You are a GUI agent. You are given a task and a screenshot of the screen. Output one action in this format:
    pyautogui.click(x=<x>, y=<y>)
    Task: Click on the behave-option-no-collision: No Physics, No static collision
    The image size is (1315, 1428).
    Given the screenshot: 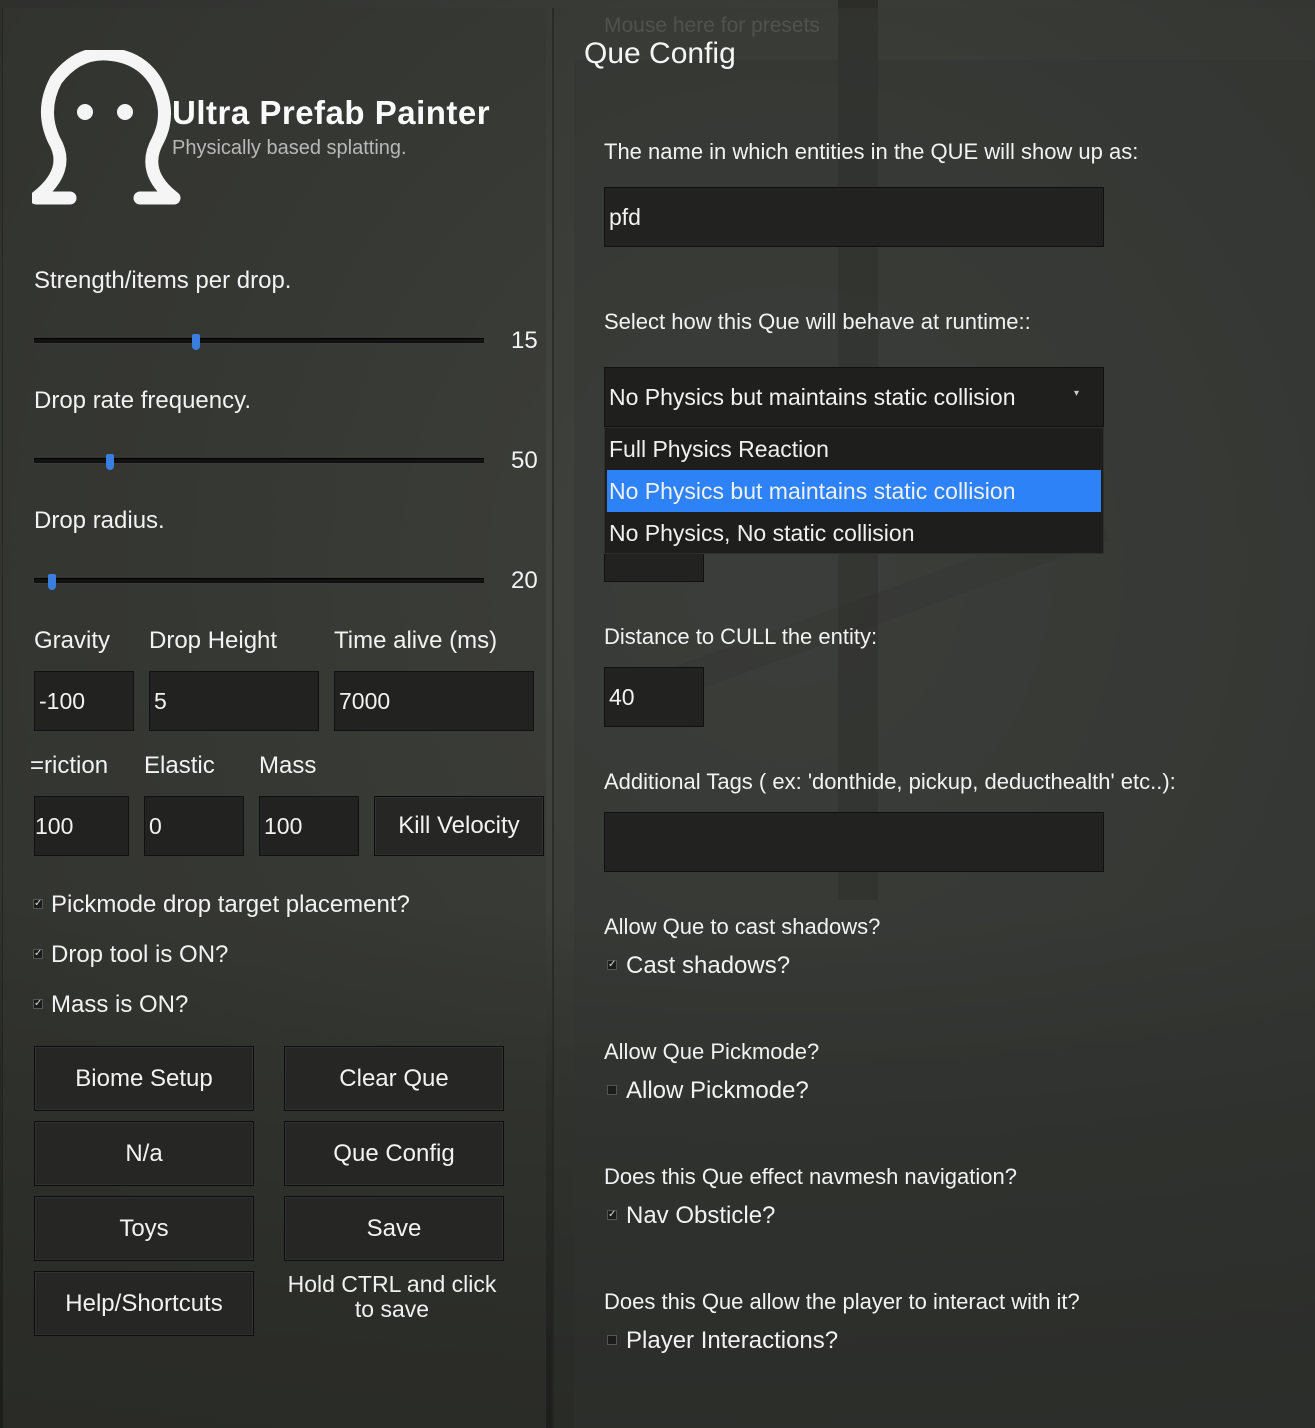 What is the action you would take?
    pyautogui.click(x=854, y=533)
    